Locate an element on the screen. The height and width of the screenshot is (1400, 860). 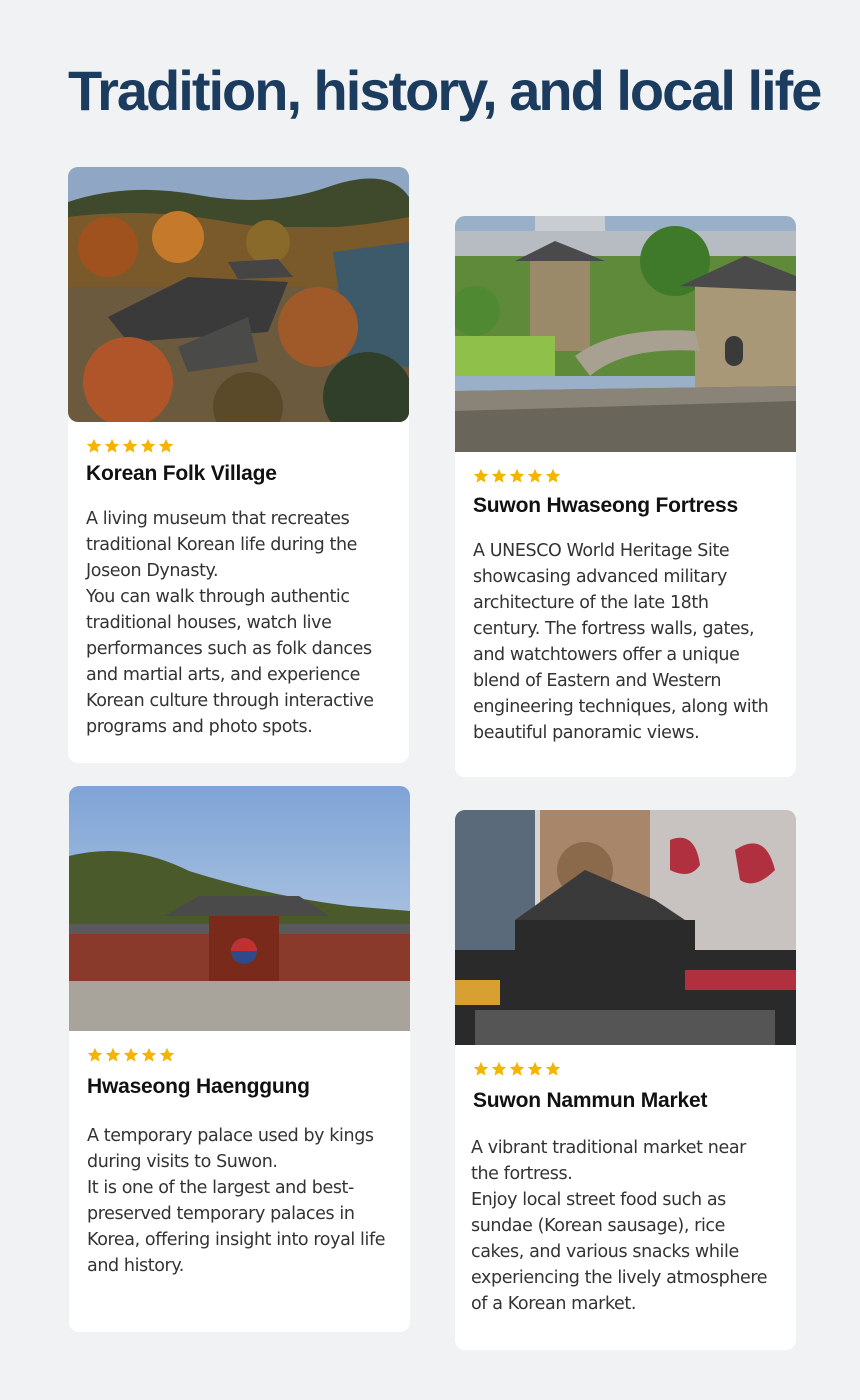
palace-photo is located at coordinates (239, 908).